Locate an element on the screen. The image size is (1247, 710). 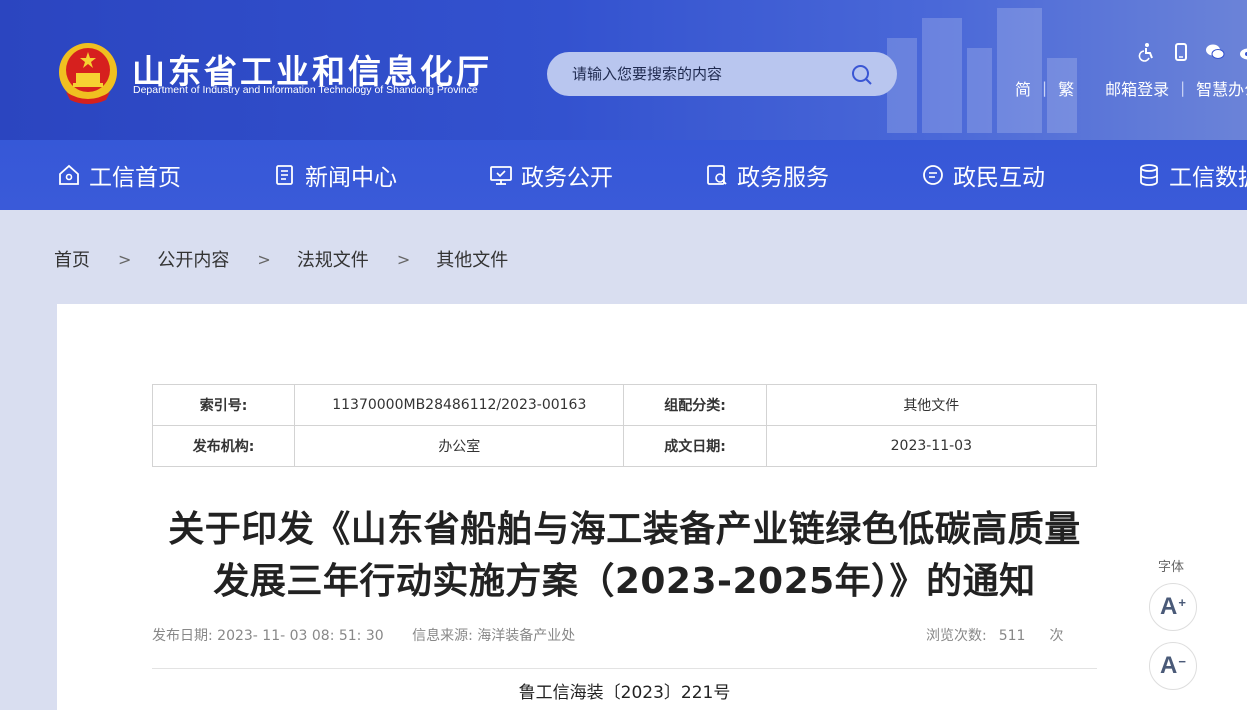
monitor-icon is located at coordinates (501, 175).